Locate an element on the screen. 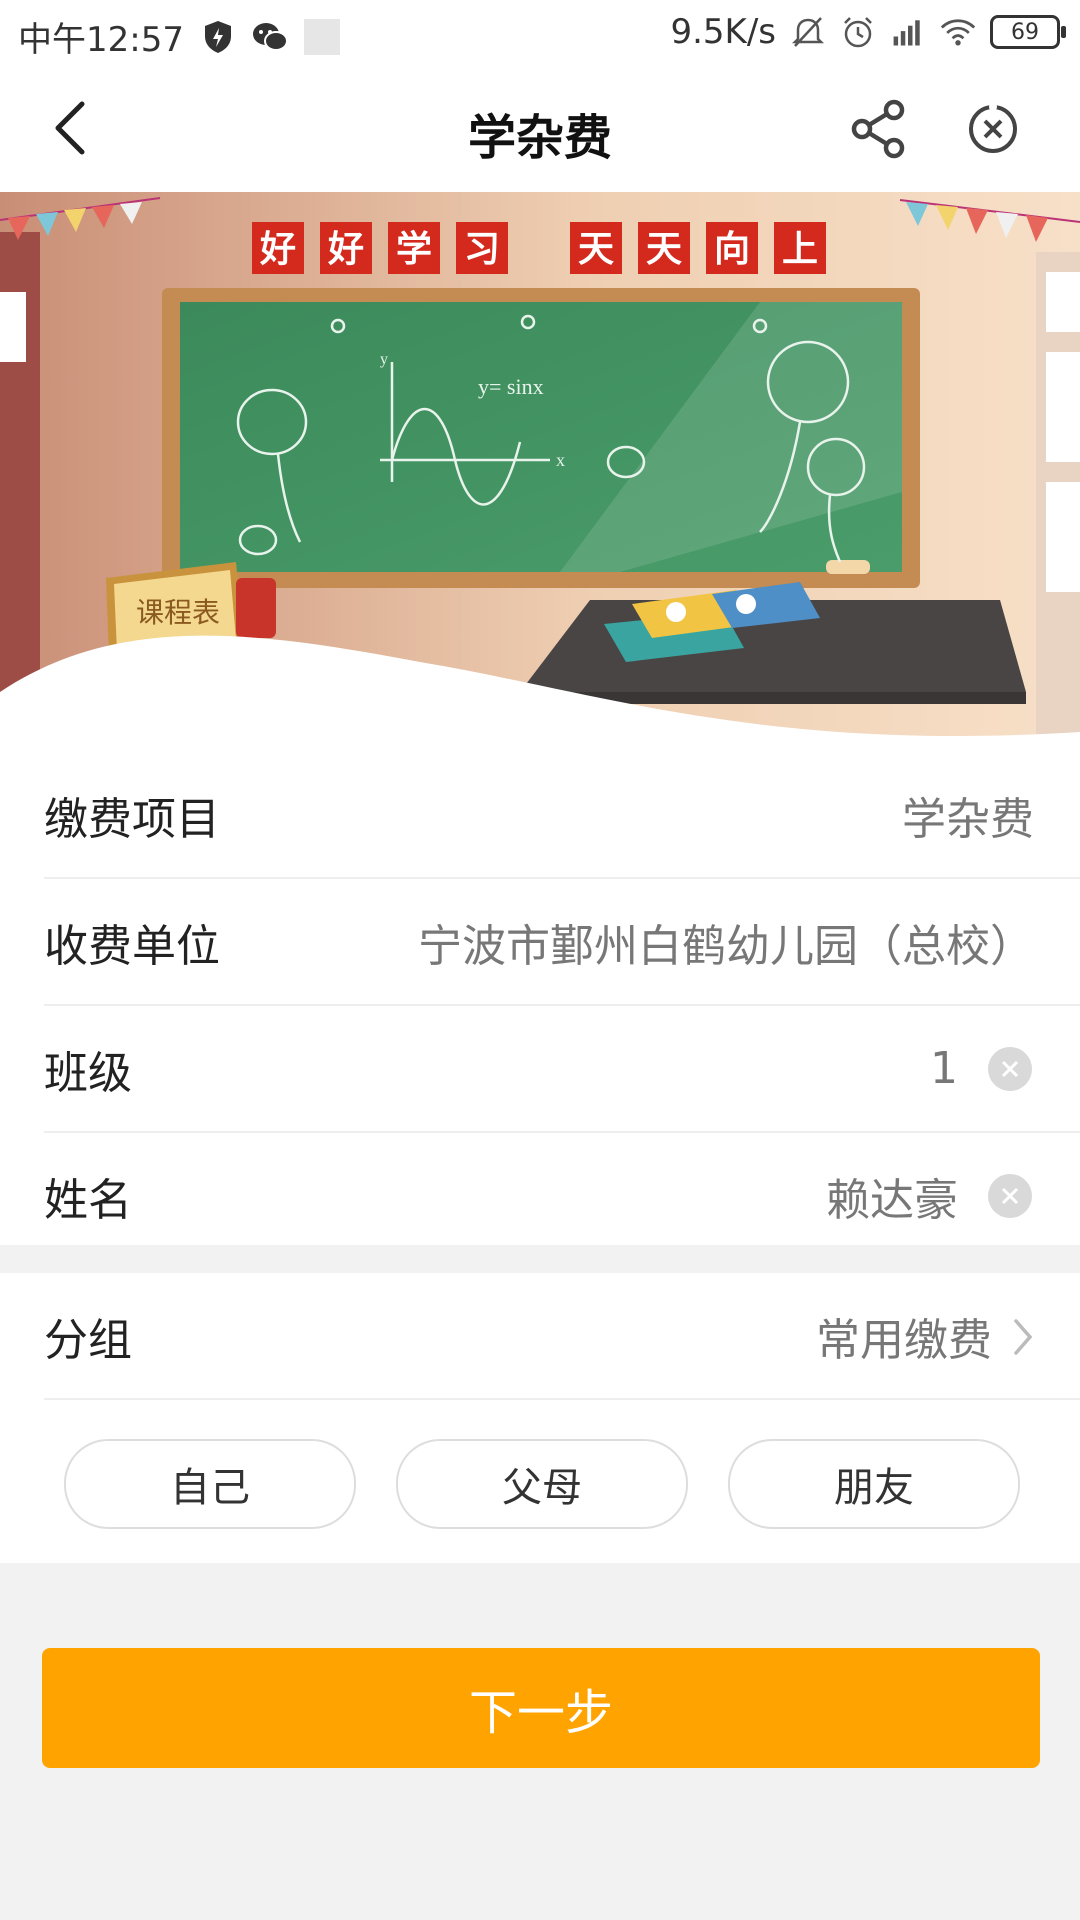 This screenshot has height=1920, width=1080. signal-icon is located at coordinates (908, 32).